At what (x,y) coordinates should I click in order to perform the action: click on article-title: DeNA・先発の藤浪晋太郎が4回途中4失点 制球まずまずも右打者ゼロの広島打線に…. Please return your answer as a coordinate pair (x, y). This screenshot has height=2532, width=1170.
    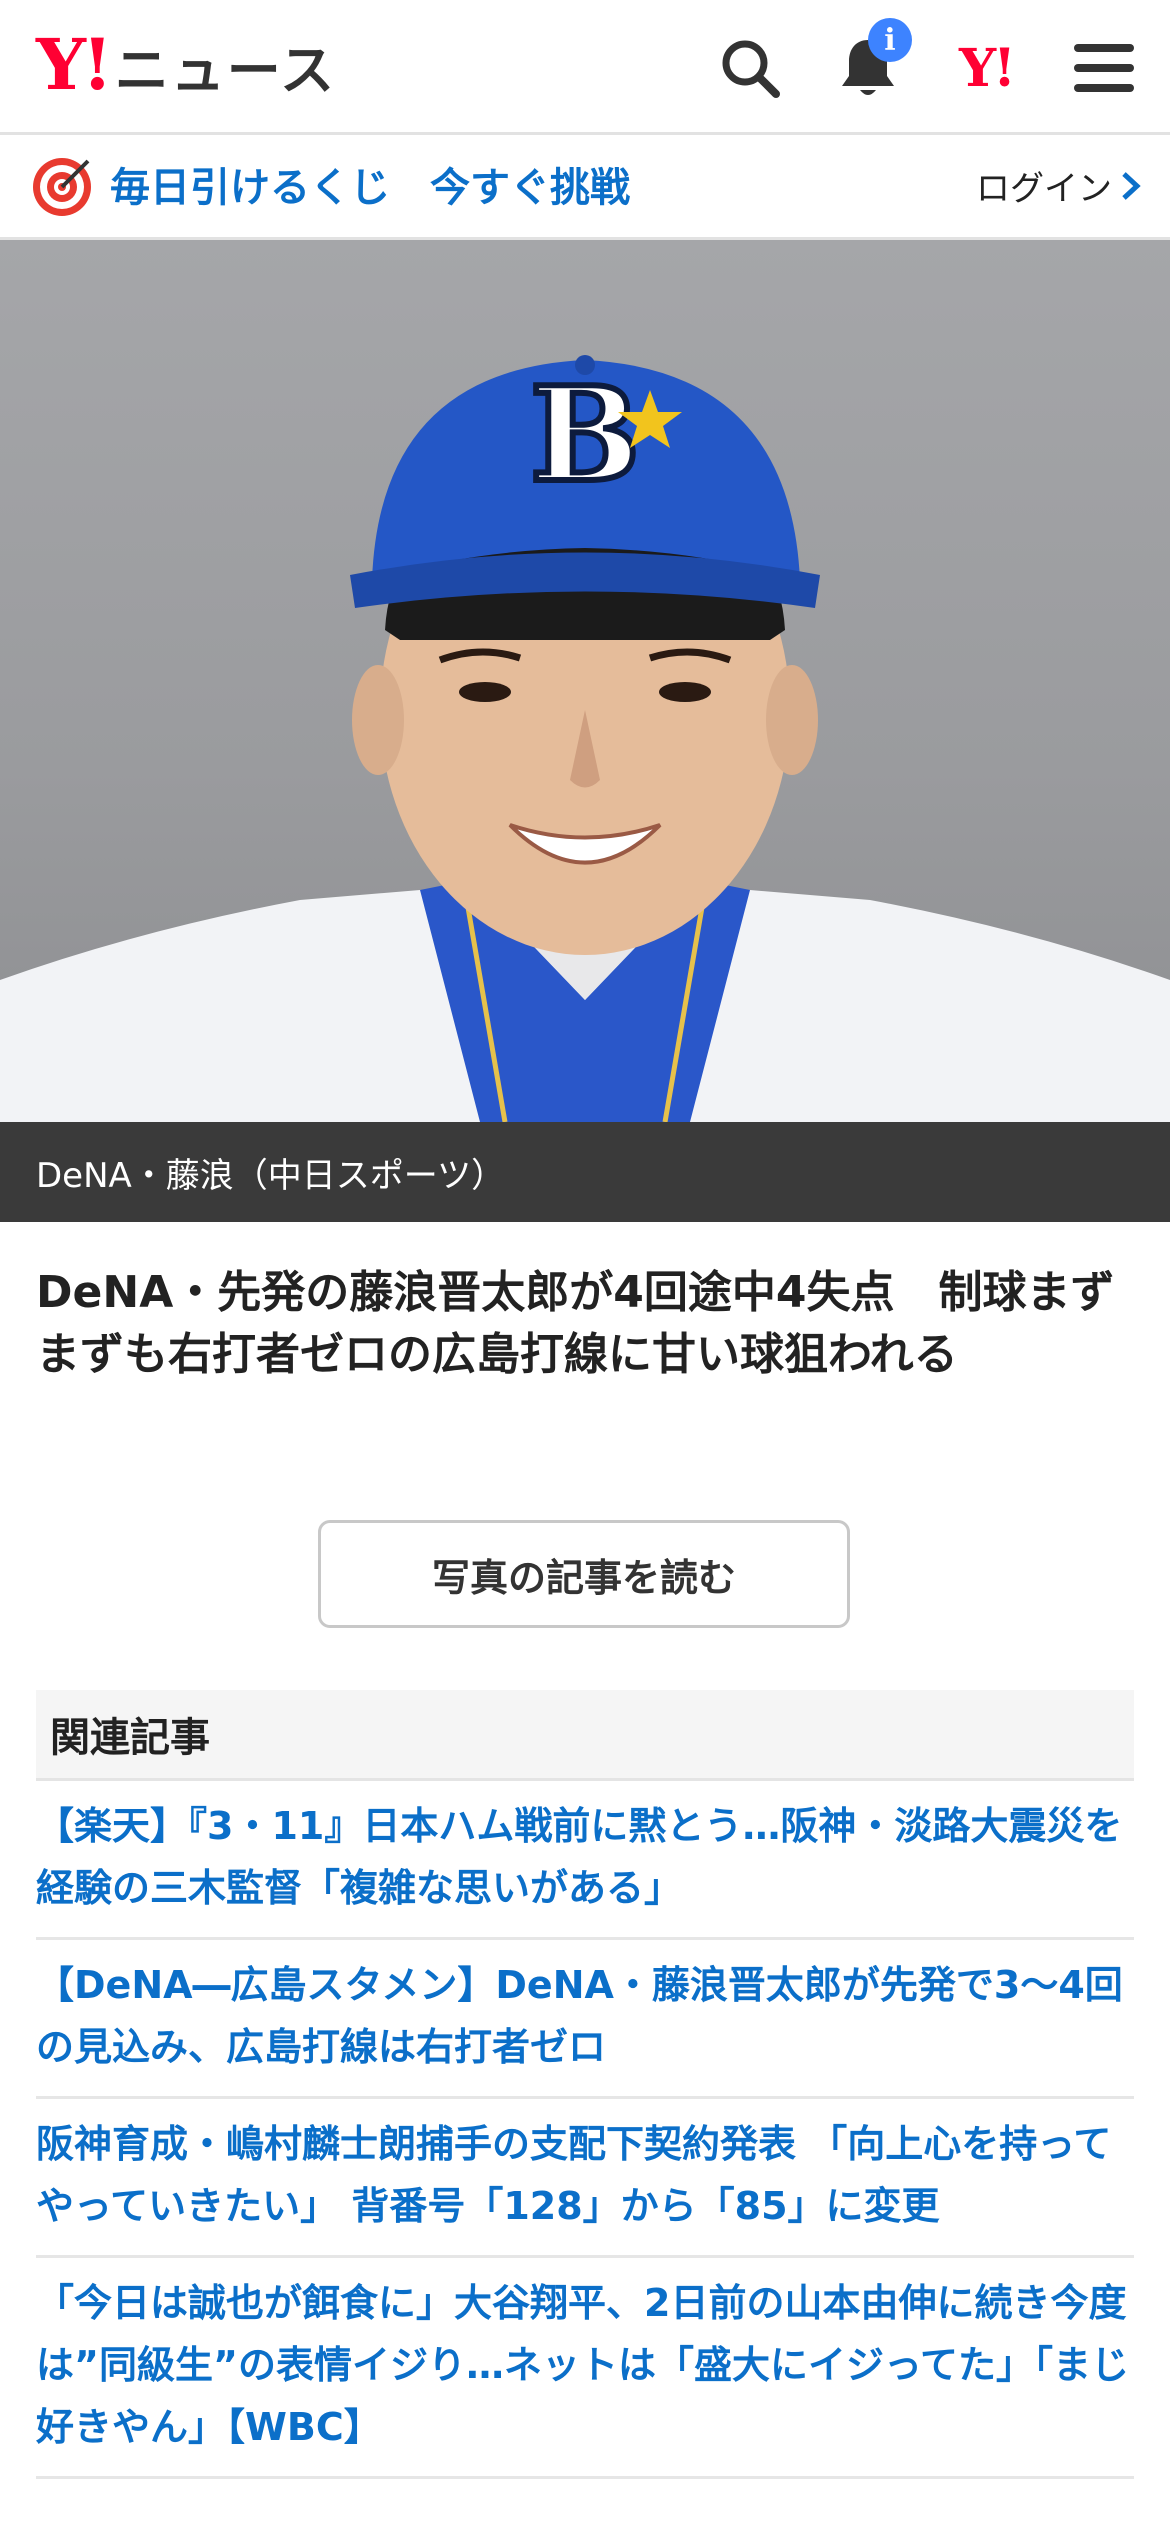
    Looking at the image, I should click on (575, 1323).